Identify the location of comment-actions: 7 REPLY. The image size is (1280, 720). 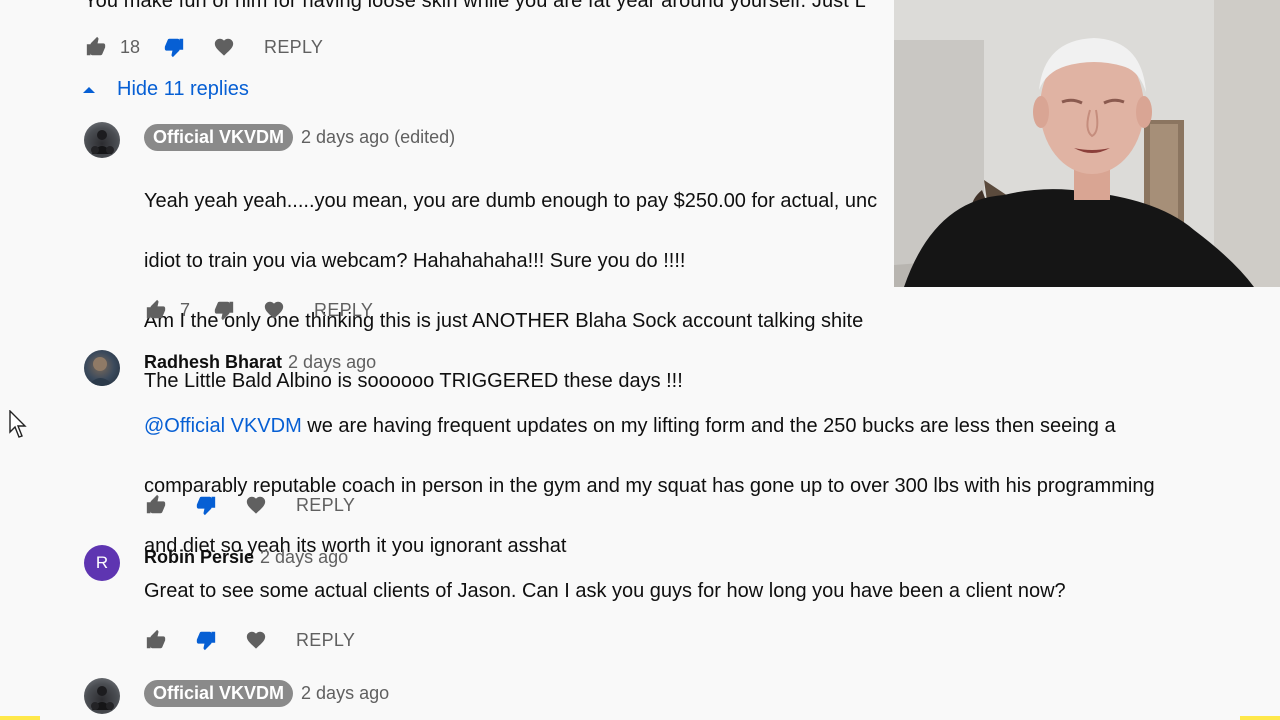
(258, 310).